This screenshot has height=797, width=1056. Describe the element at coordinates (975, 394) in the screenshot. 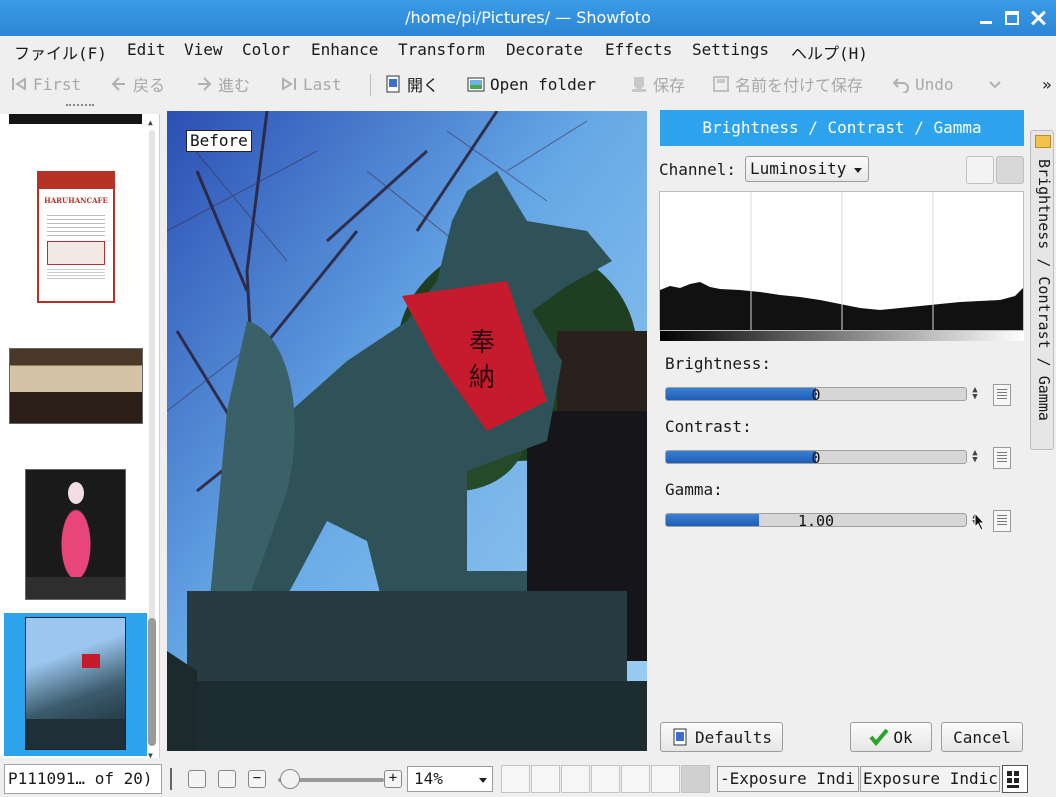

I see `brightness-spin-icon: ▲ ▼` at that location.